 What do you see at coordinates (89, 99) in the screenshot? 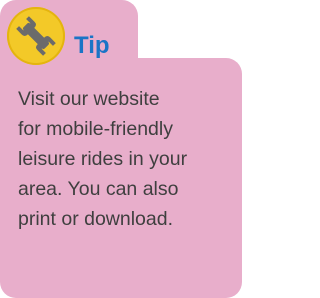
I see `tip-body-line: Visit our website` at bounding box center [89, 99].